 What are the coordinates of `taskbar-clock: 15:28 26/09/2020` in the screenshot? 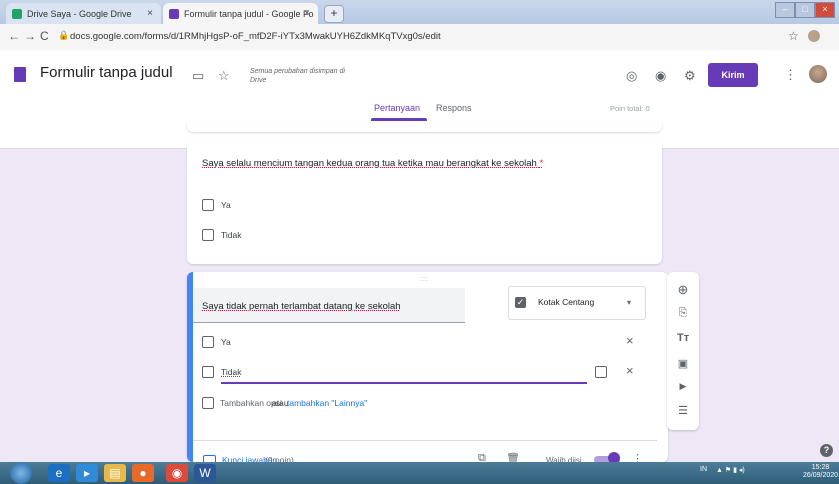 It's located at (820, 472).